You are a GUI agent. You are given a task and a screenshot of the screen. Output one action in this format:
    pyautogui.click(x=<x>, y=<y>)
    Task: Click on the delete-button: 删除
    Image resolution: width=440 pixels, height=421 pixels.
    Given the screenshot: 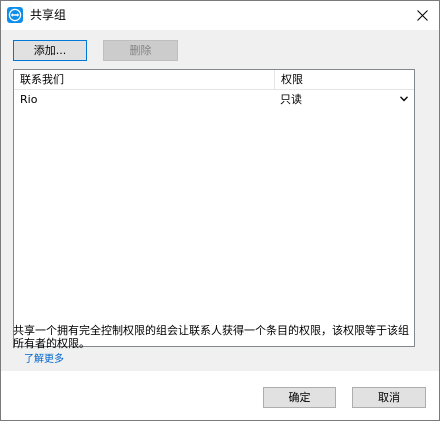 What is the action you would take?
    pyautogui.click(x=140, y=50)
    